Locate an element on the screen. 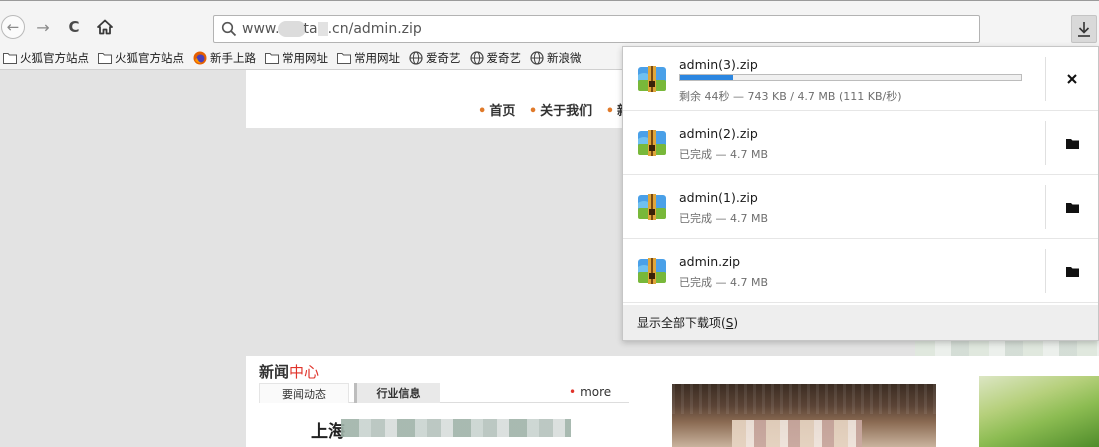 This screenshot has width=1099, height=447. firefox-icon is located at coordinates (200, 57).